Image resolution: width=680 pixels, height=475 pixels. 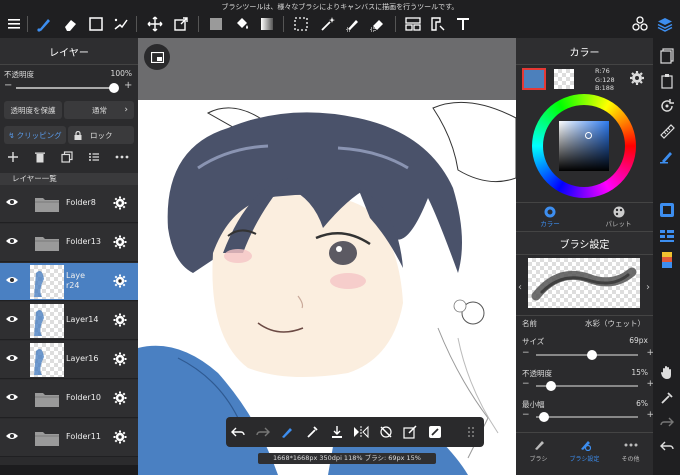 I want to click on opacity-slider-track, so click(x=65, y=88).